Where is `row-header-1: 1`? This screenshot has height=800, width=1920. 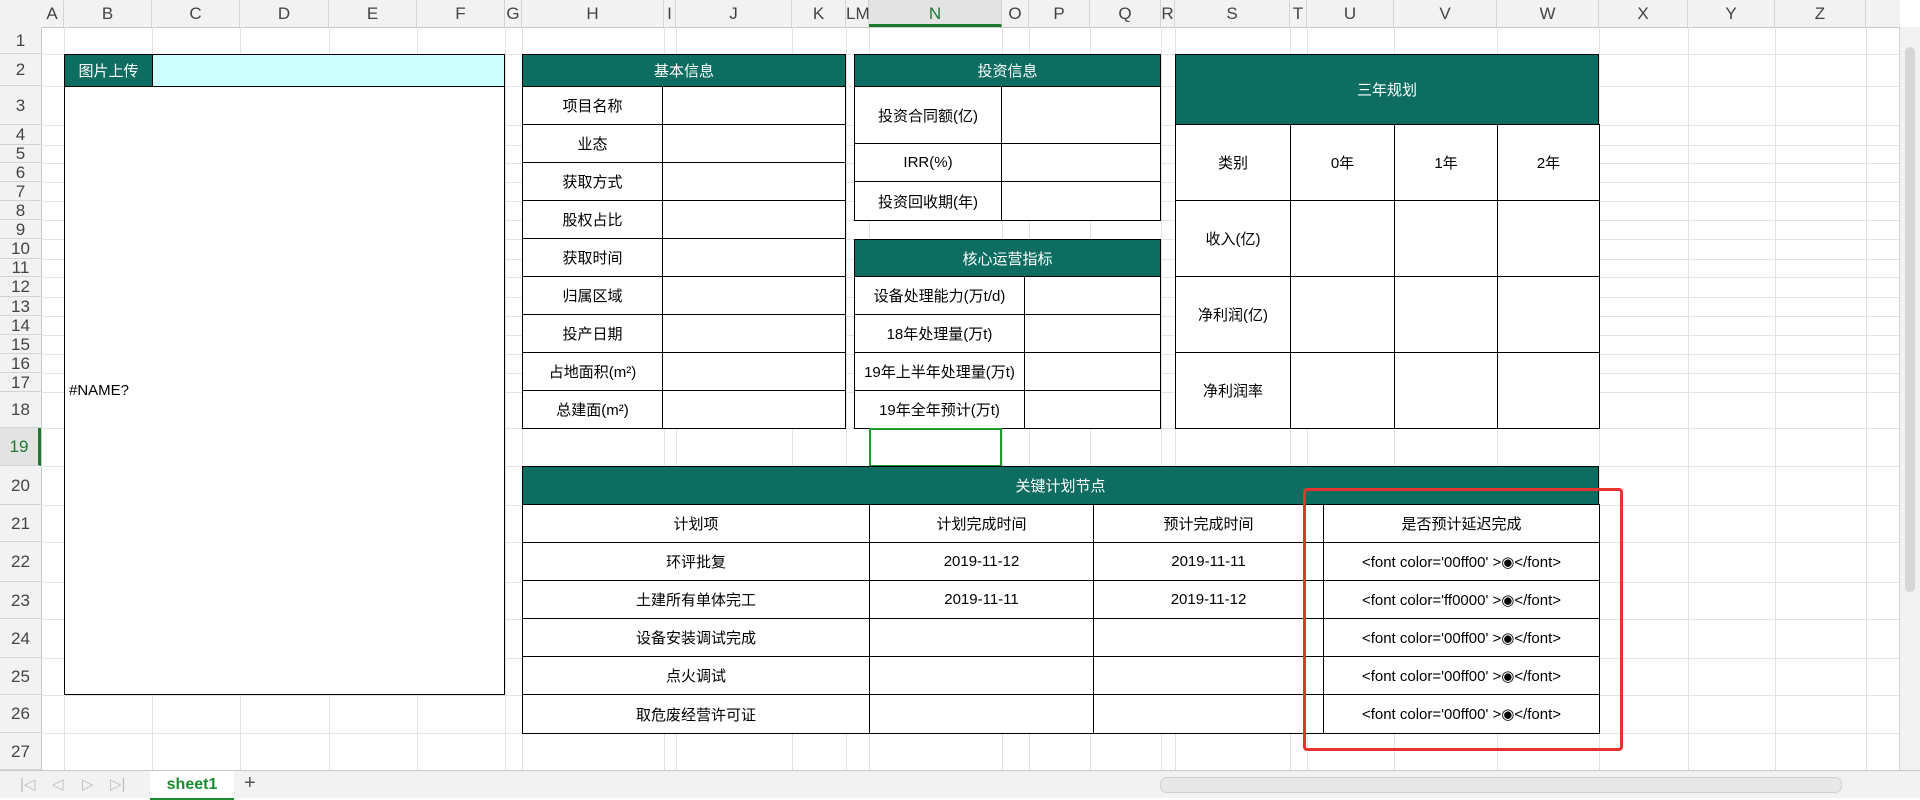
row-header-1: 1 is located at coordinates (20, 40).